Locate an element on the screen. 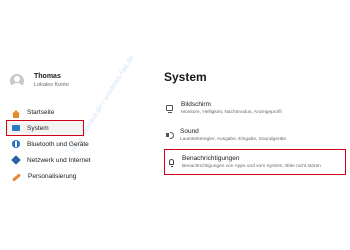 Image resolution: width=350 pixels, height=250 pixels. setting-title: Benachrichtigungen is located at coordinates (211, 158).